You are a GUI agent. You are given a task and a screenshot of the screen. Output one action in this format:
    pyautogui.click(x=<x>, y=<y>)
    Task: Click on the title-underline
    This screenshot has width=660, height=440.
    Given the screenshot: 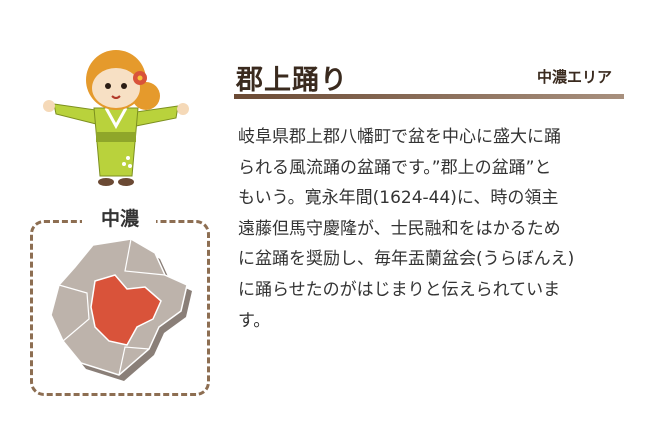 What is the action you would take?
    pyautogui.click(x=429, y=96)
    